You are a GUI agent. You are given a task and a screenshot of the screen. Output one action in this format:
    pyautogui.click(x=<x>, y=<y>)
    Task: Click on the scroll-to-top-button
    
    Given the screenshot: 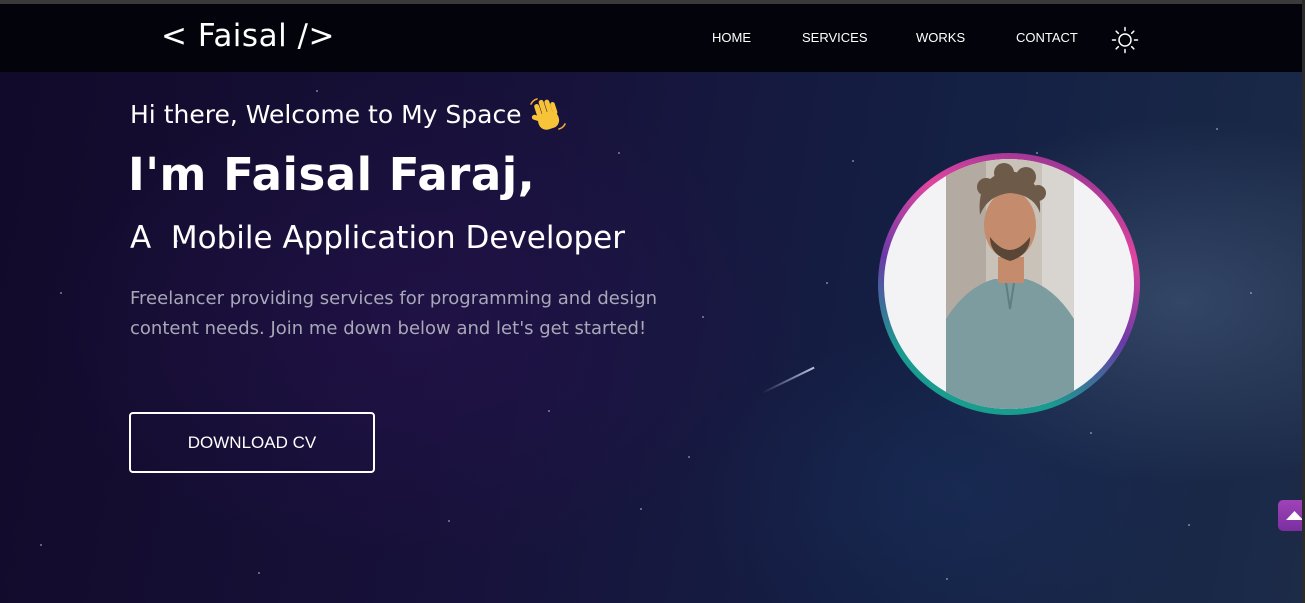 What is the action you would take?
    pyautogui.click(x=1291, y=515)
    